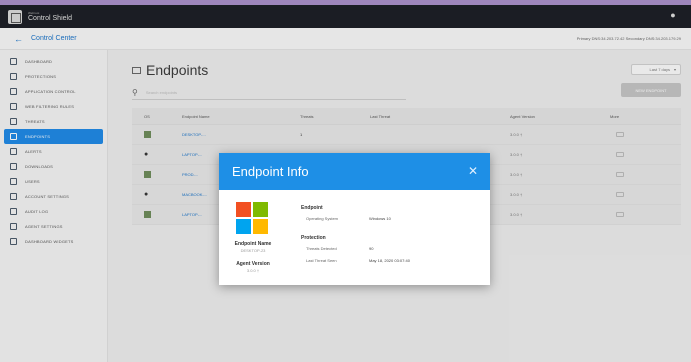 The width and height of the screenshot is (691, 362). What do you see at coordinates (252, 218) in the screenshot?
I see `windows-logo-icon` at bounding box center [252, 218].